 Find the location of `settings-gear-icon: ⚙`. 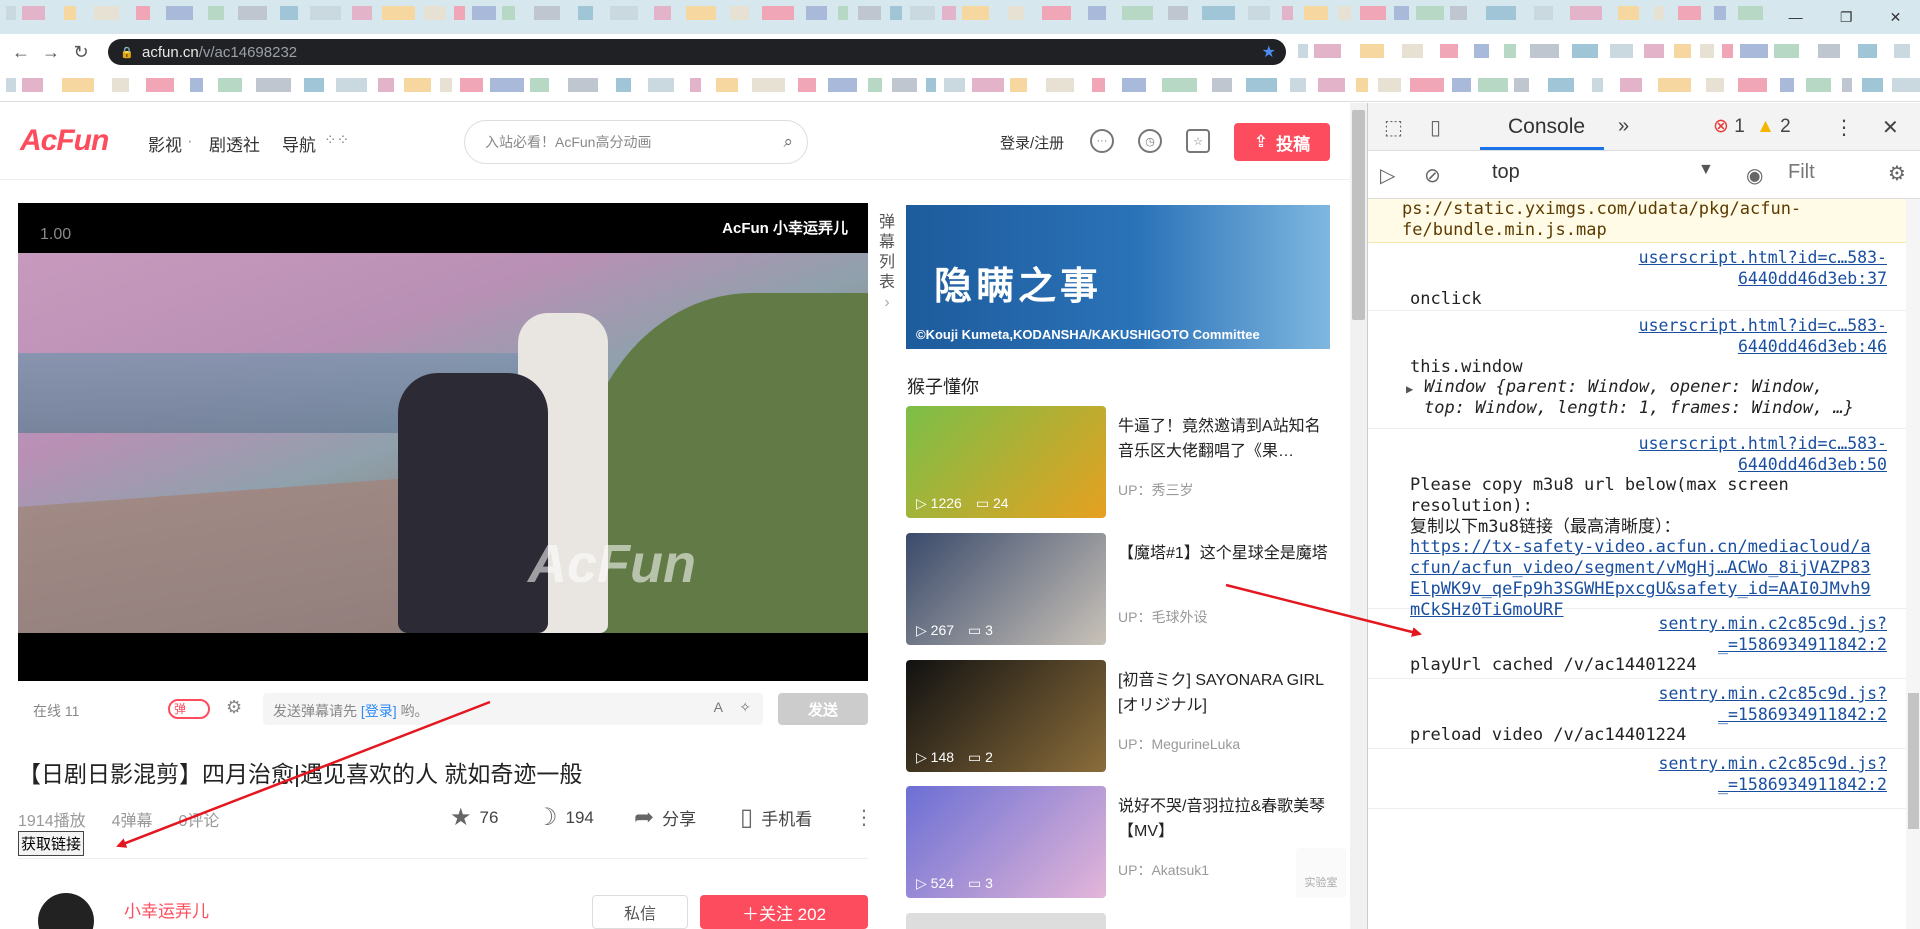

settings-gear-icon: ⚙ is located at coordinates (1897, 173).